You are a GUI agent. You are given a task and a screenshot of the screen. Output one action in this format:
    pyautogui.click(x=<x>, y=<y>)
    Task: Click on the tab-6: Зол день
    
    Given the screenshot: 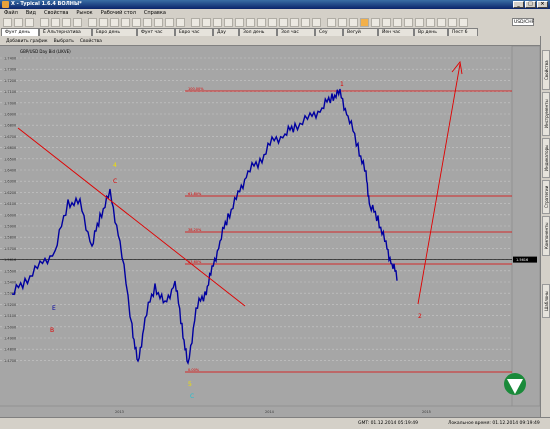 What is the action you would take?
    pyautogui.click(x=258, y=32)
    